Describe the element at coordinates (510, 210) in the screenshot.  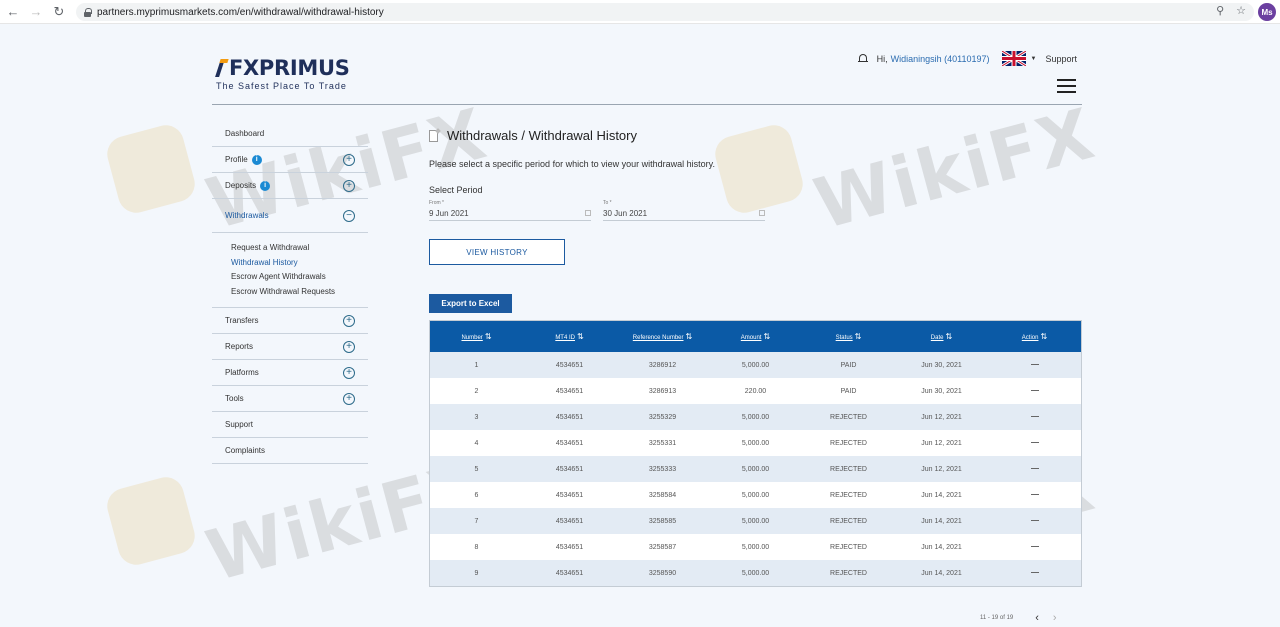
I see `from-date-field: From * 9 Jun 2021` at that location.